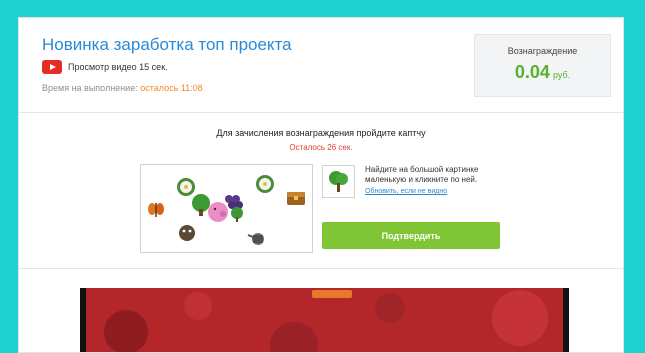  I want to click on pig-icon, so click(218, 212).